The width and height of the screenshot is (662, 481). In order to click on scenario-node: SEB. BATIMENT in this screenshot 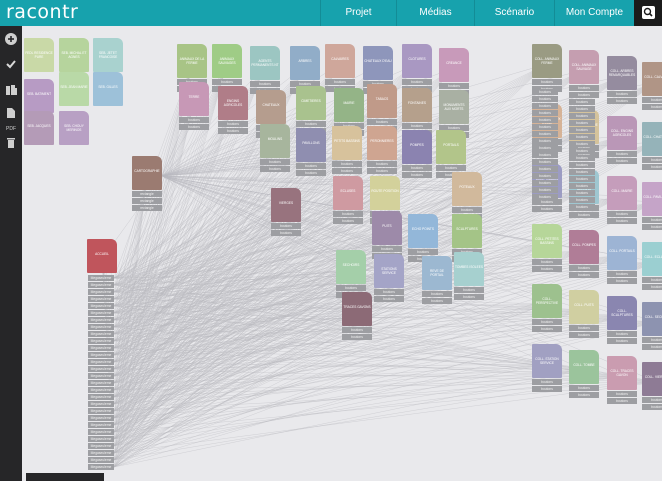, I will do `click(39, 96)`.